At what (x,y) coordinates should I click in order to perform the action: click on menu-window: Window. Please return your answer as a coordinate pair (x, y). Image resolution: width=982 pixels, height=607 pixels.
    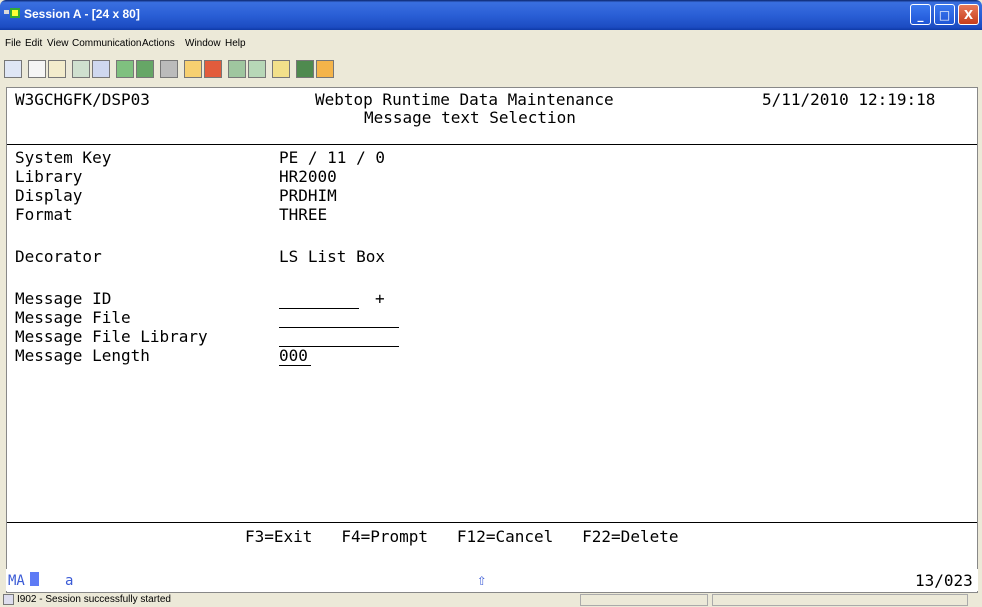
    Looking at the image, I should click on (203, 43).